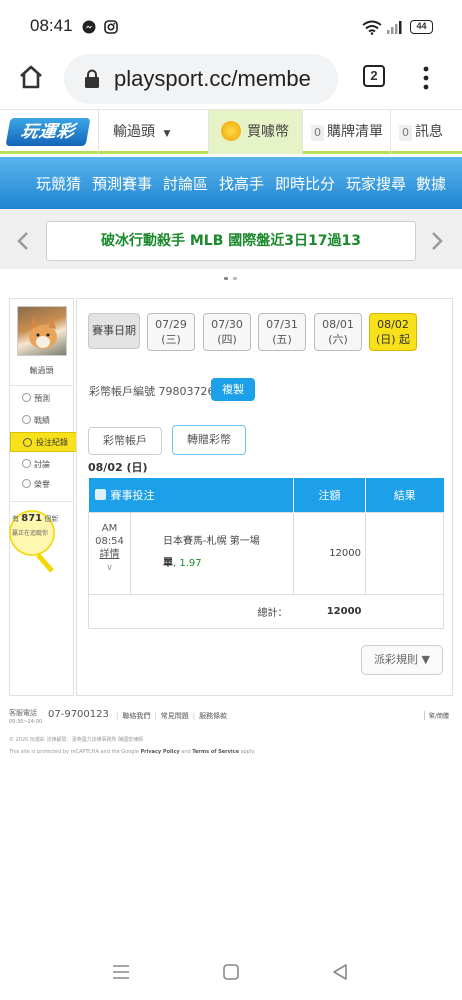 The height and width of the screenshot is (1000, 462). I want to click on cart-link: 0 購牌清單, so click(346, 132).